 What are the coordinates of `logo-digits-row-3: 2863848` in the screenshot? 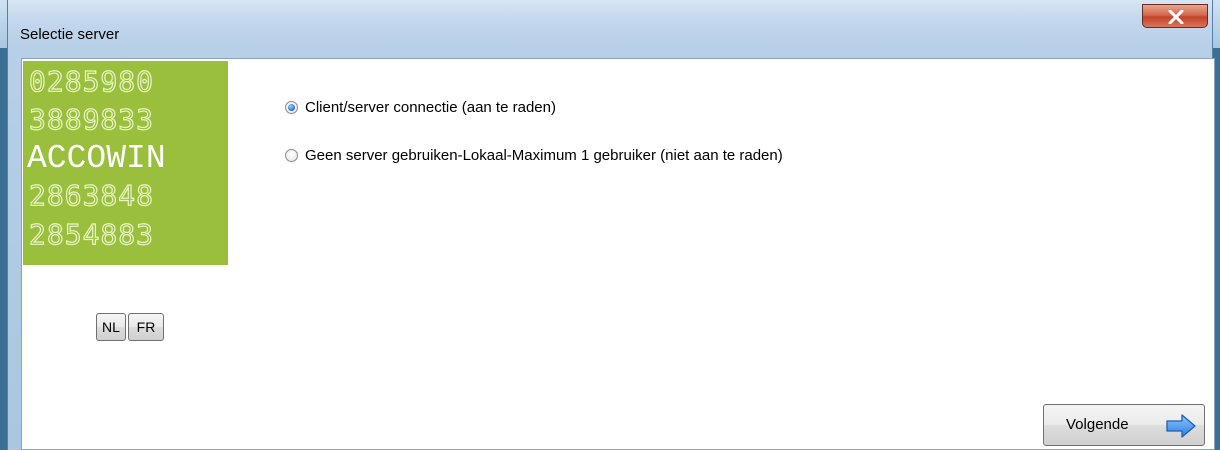 It's located at (91, 195).